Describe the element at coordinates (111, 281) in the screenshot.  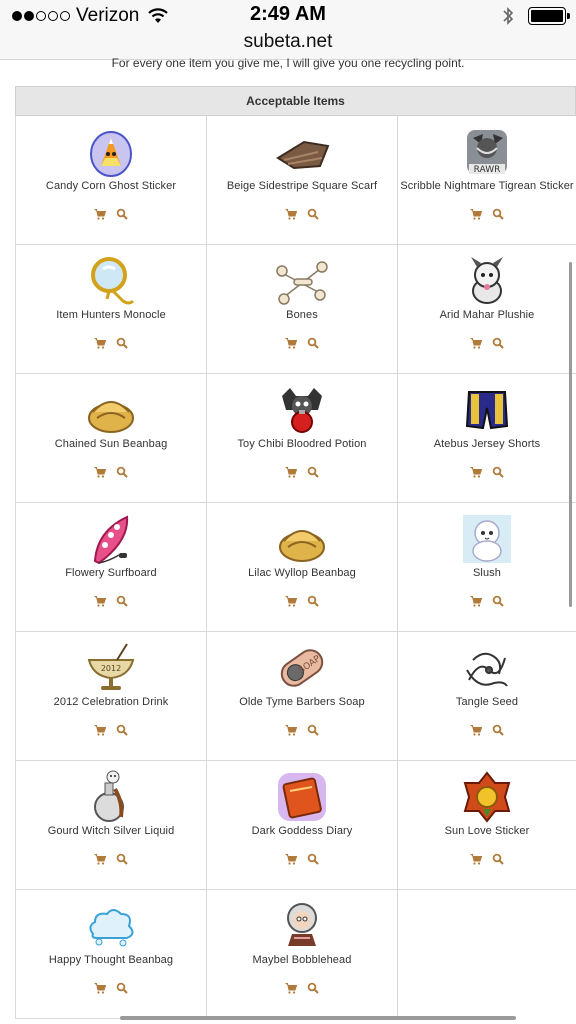
I see `monocle-icon` at that location.